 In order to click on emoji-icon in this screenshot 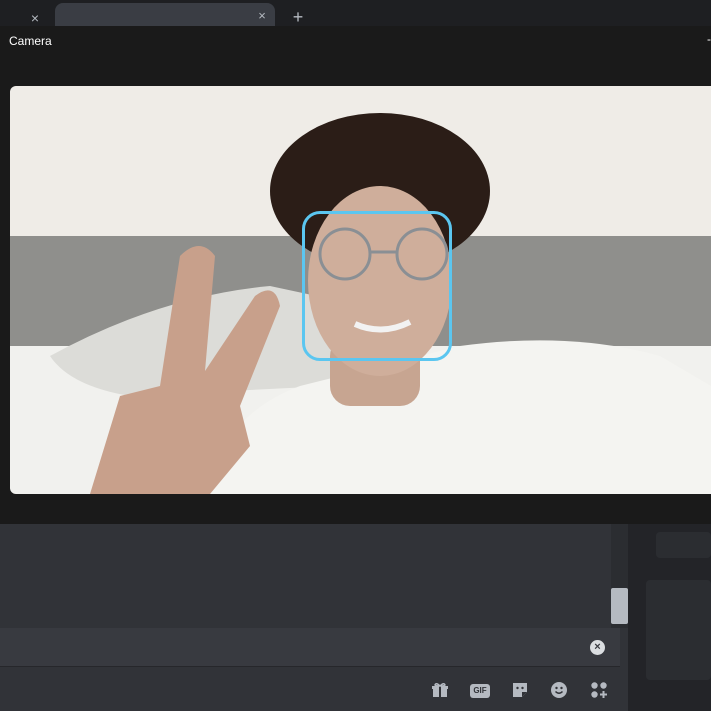, I will do `click(559, 690)`.